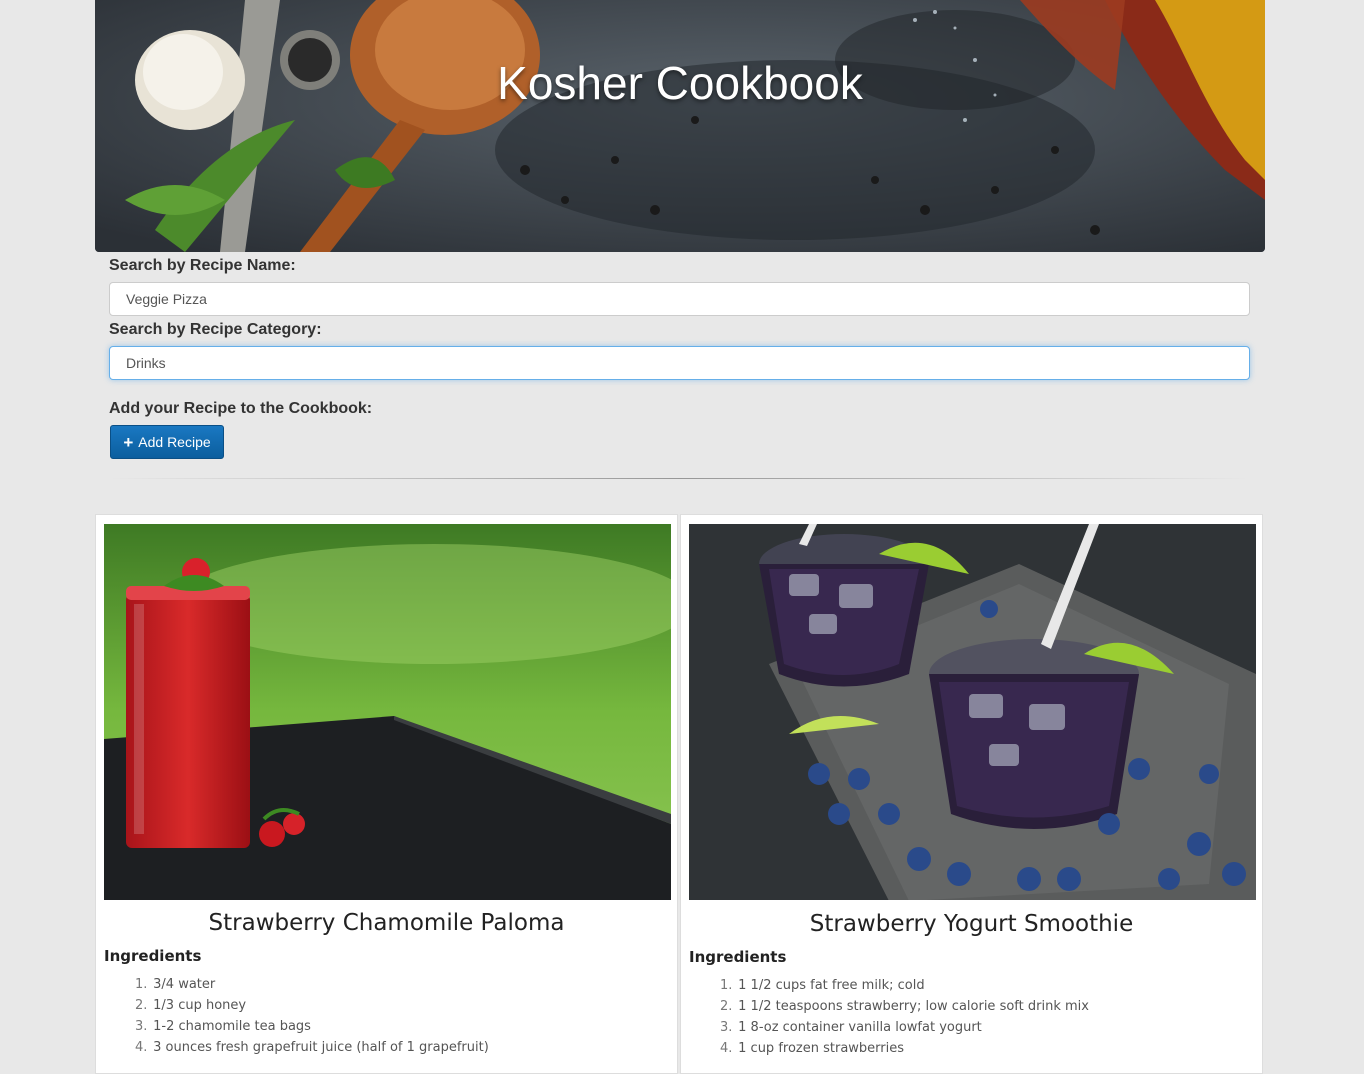  What do you see at coordinates (223, 1026) in the screenshot?
I see `ingredient-item: 3. 1-2 chamomile tea bags` at bounding box center [223, 1026].